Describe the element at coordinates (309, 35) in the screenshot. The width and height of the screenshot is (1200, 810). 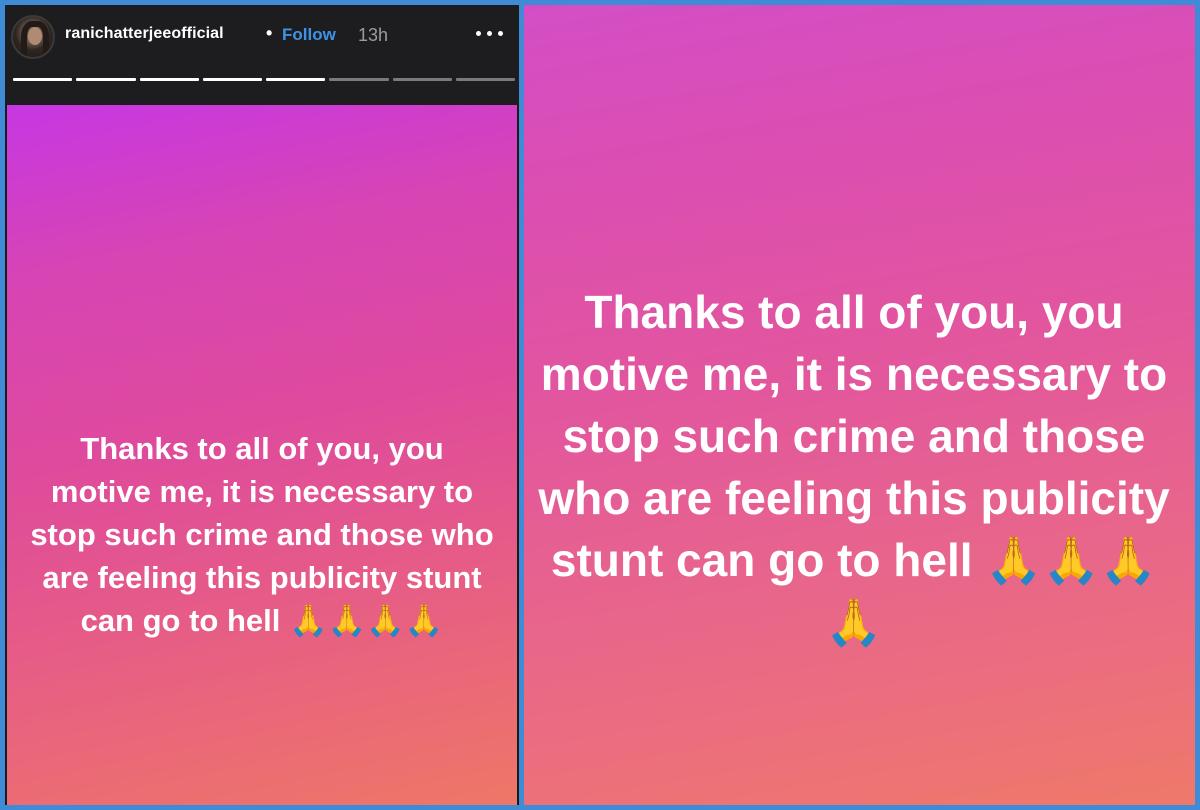
I see `follow-button: Follow` at that location.